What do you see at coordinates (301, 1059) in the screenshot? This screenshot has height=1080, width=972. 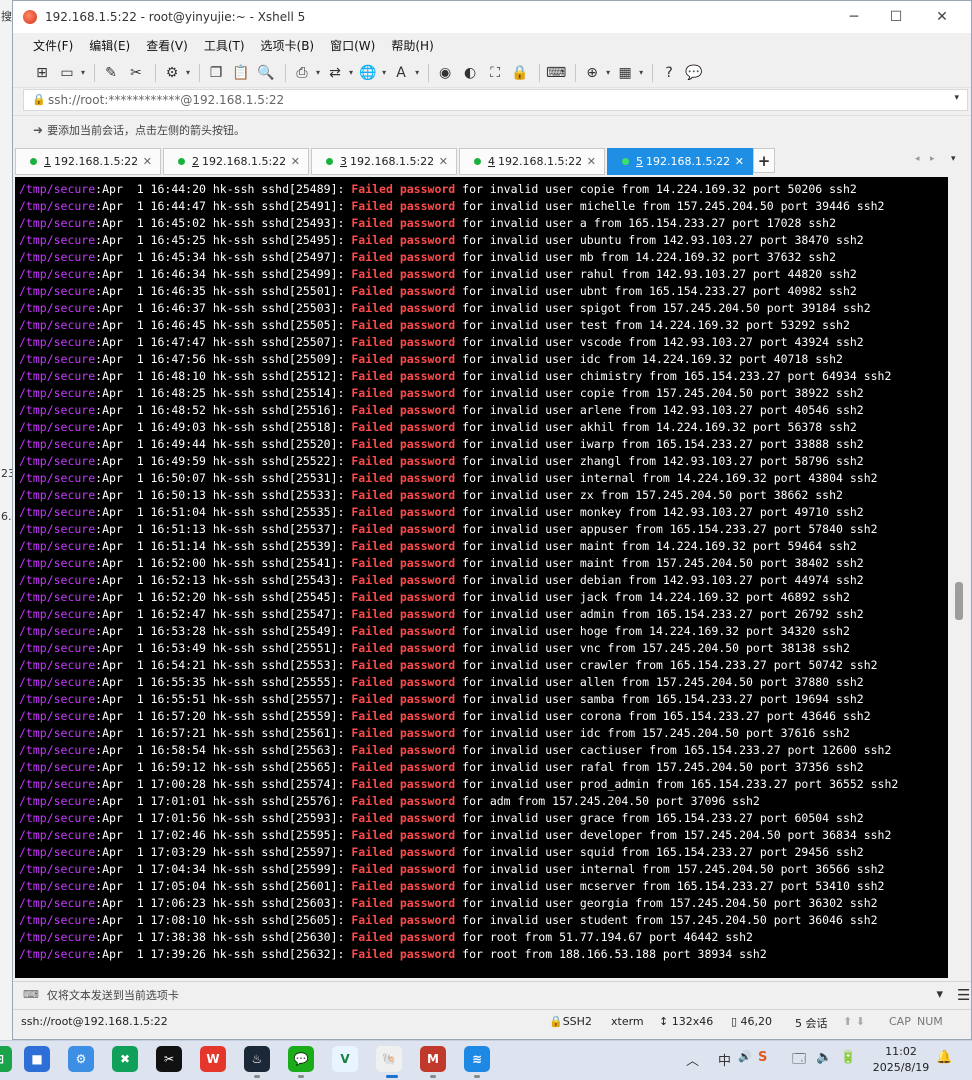 I see `wechat-app-icon: 💬` at bounding box center [301, 1059].